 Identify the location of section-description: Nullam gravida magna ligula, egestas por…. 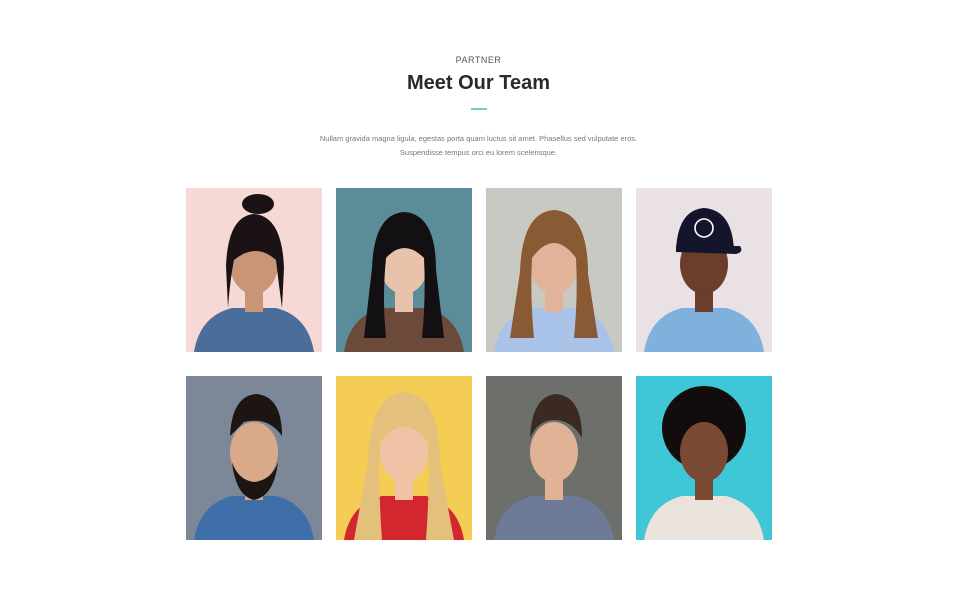
(478, 146).